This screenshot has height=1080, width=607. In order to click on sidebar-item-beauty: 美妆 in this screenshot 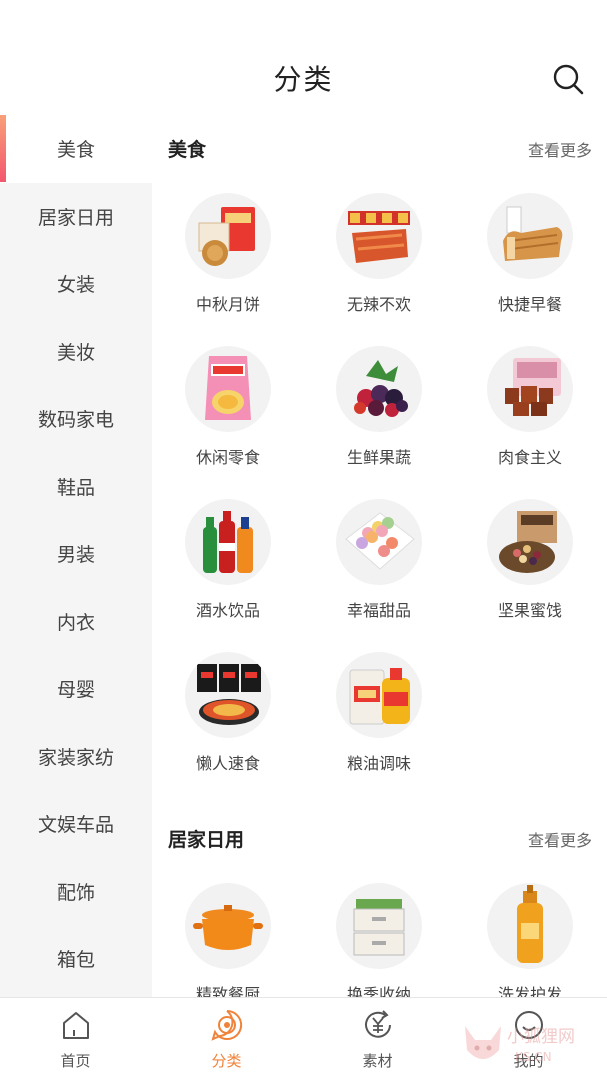, I will do `click(76, 352)`.